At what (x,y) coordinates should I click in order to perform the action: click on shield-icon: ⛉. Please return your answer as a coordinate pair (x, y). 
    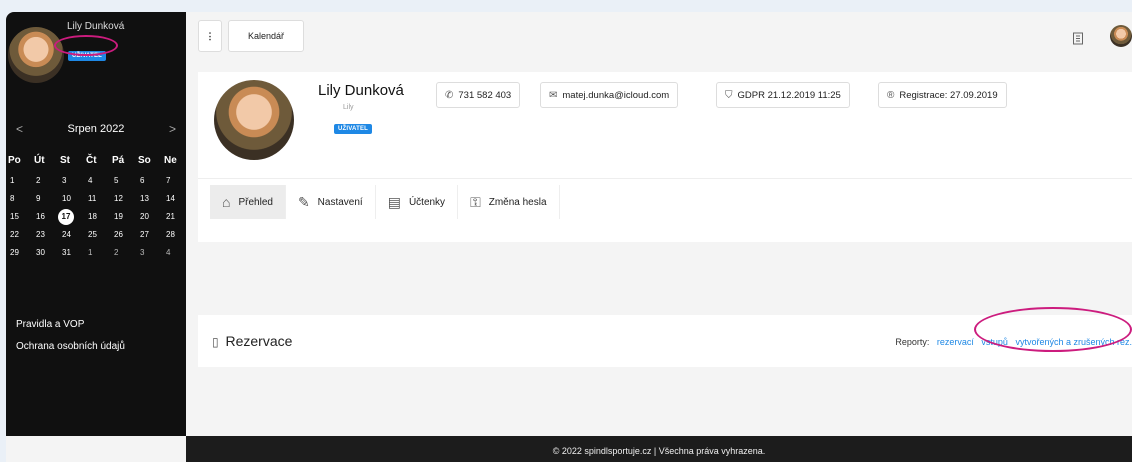
    Looking at the image, I should click on (729, 95).